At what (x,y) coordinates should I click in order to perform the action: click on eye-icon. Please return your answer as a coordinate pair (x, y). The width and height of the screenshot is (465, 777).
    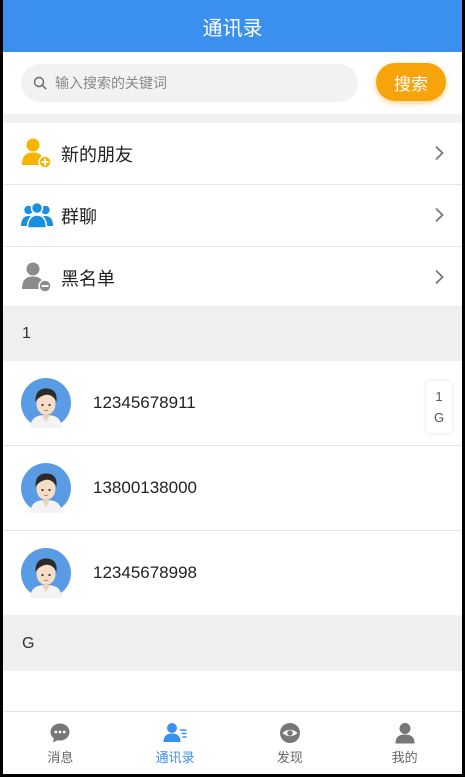
    Looking at the image, I should click on (289, 732).